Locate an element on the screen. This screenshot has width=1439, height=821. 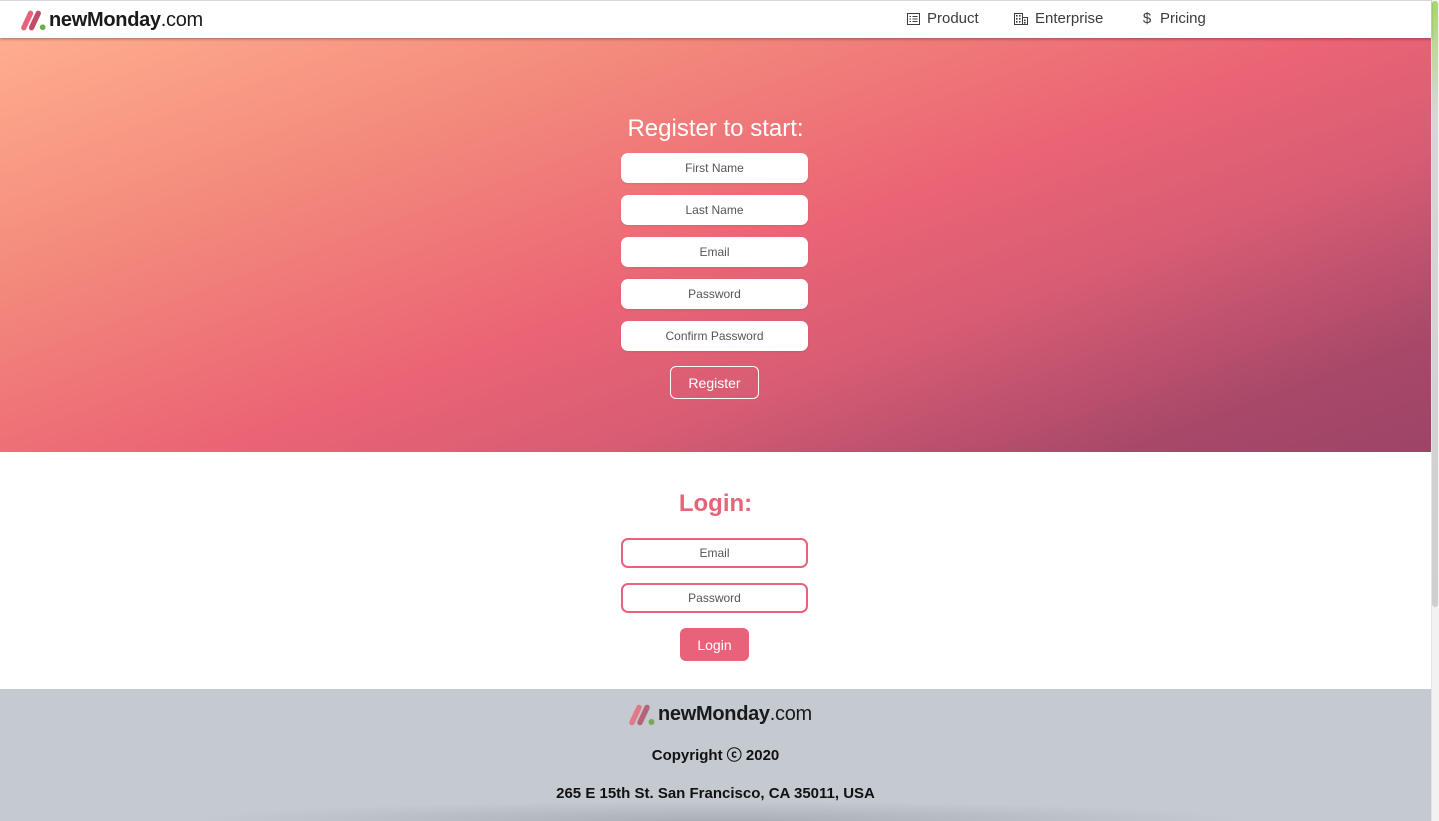
nav-links: Product Enterprise $ Pricing is located at coordinates (715, 19).